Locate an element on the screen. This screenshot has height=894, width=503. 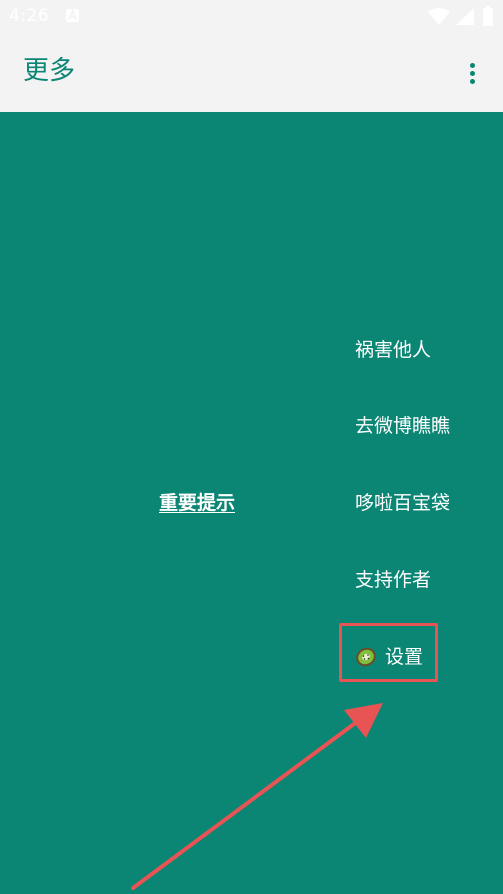
annotation-arrow is located at coordinates (257, 796).